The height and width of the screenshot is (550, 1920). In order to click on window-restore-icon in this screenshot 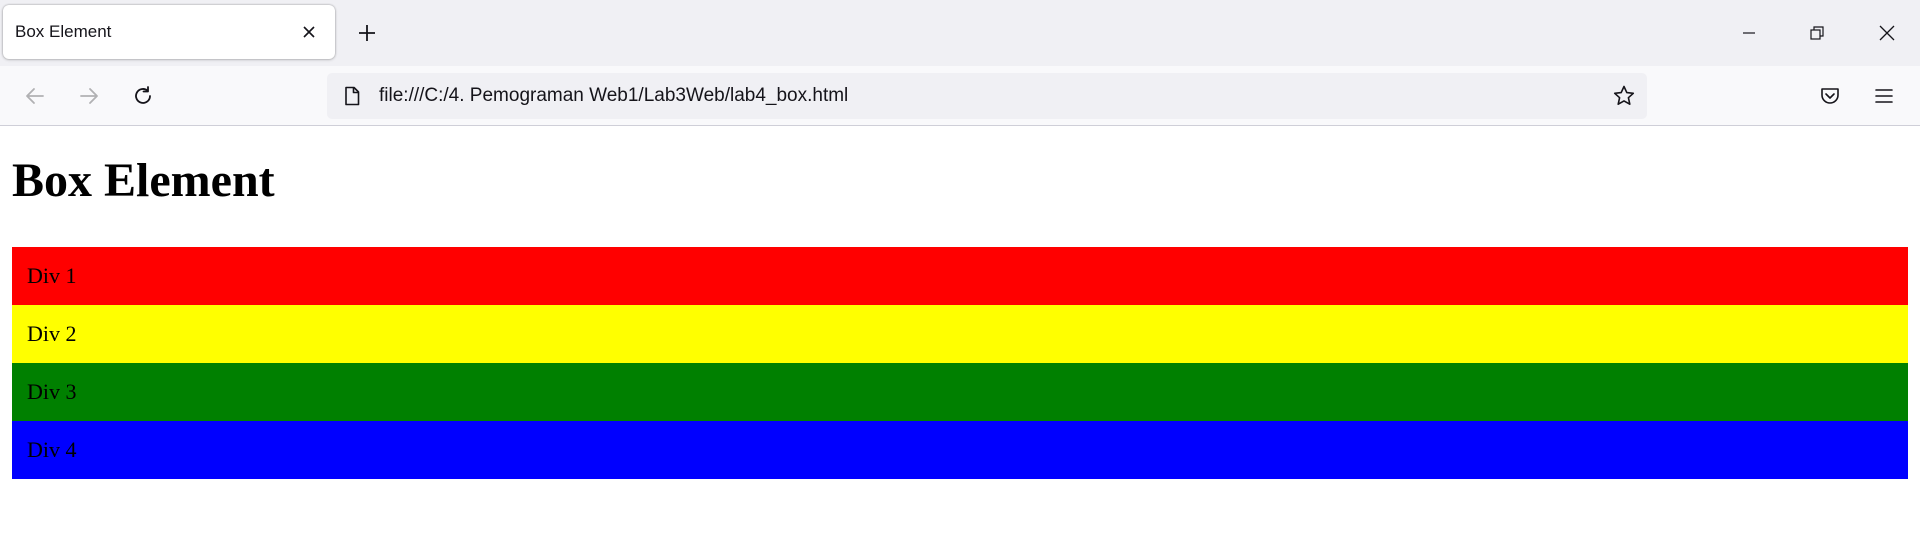, I will do `click(1817, 33)`.